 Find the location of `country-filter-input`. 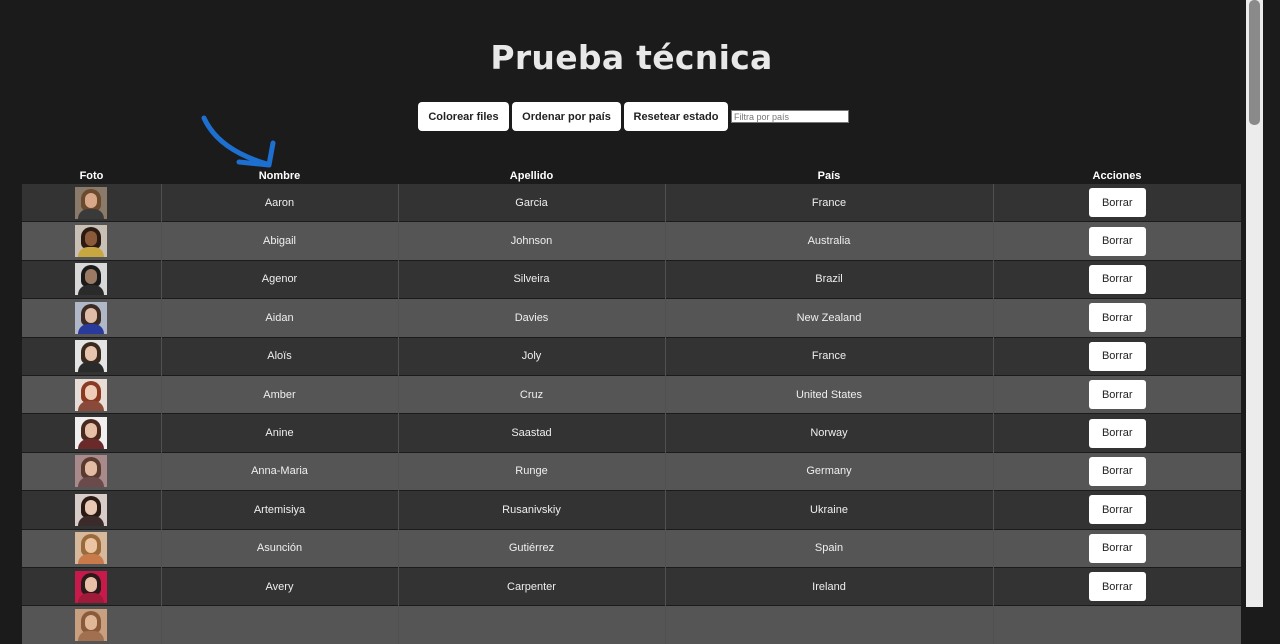

country-filter-input is located at coordinates (790, 116).